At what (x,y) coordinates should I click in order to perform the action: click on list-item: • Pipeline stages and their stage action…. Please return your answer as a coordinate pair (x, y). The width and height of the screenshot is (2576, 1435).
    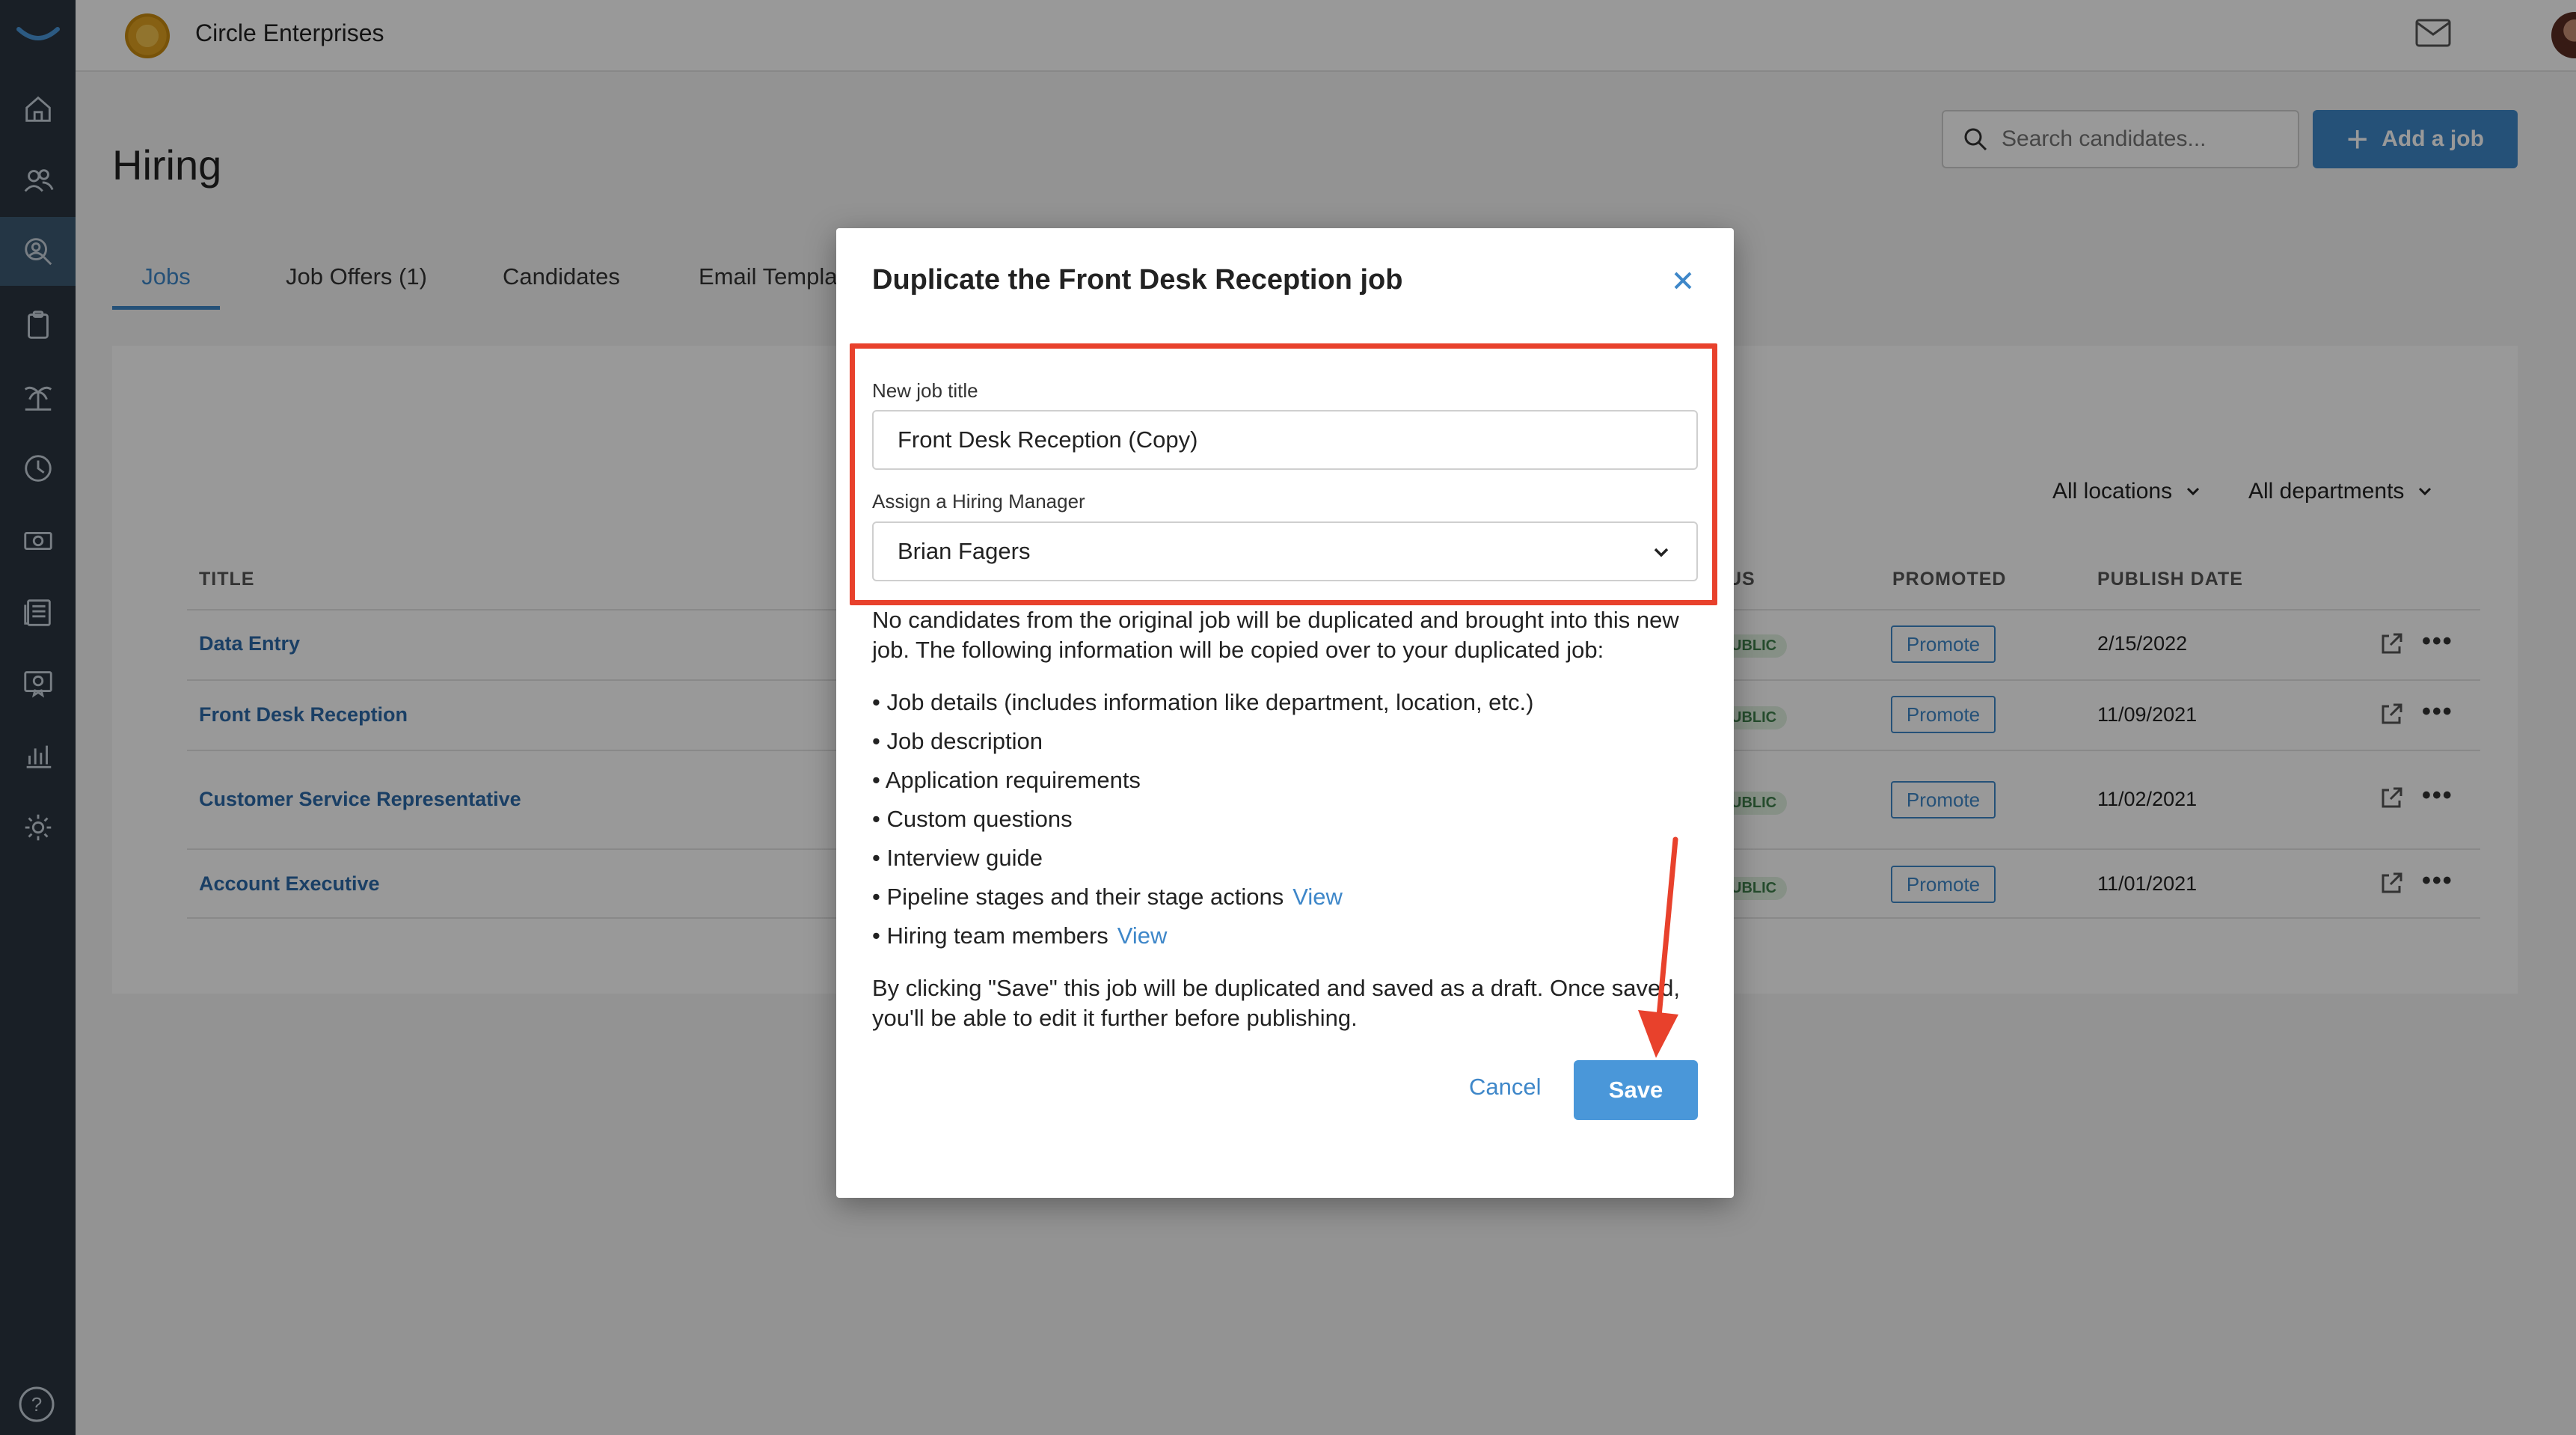
    Looking at the image, I should click on (1107, 898).